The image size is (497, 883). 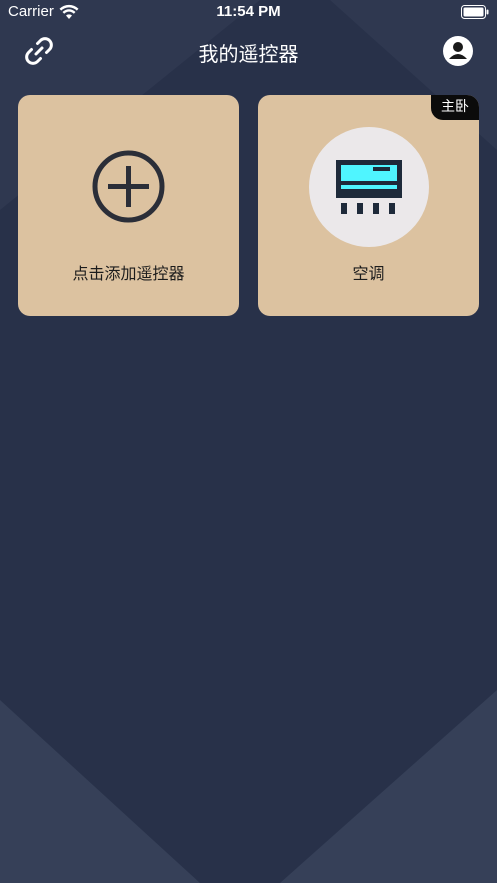 What do you see at coordinates (455, 107) in the screenshot?
I see `room-badge: 主卧` at bounding box center [455, 107].